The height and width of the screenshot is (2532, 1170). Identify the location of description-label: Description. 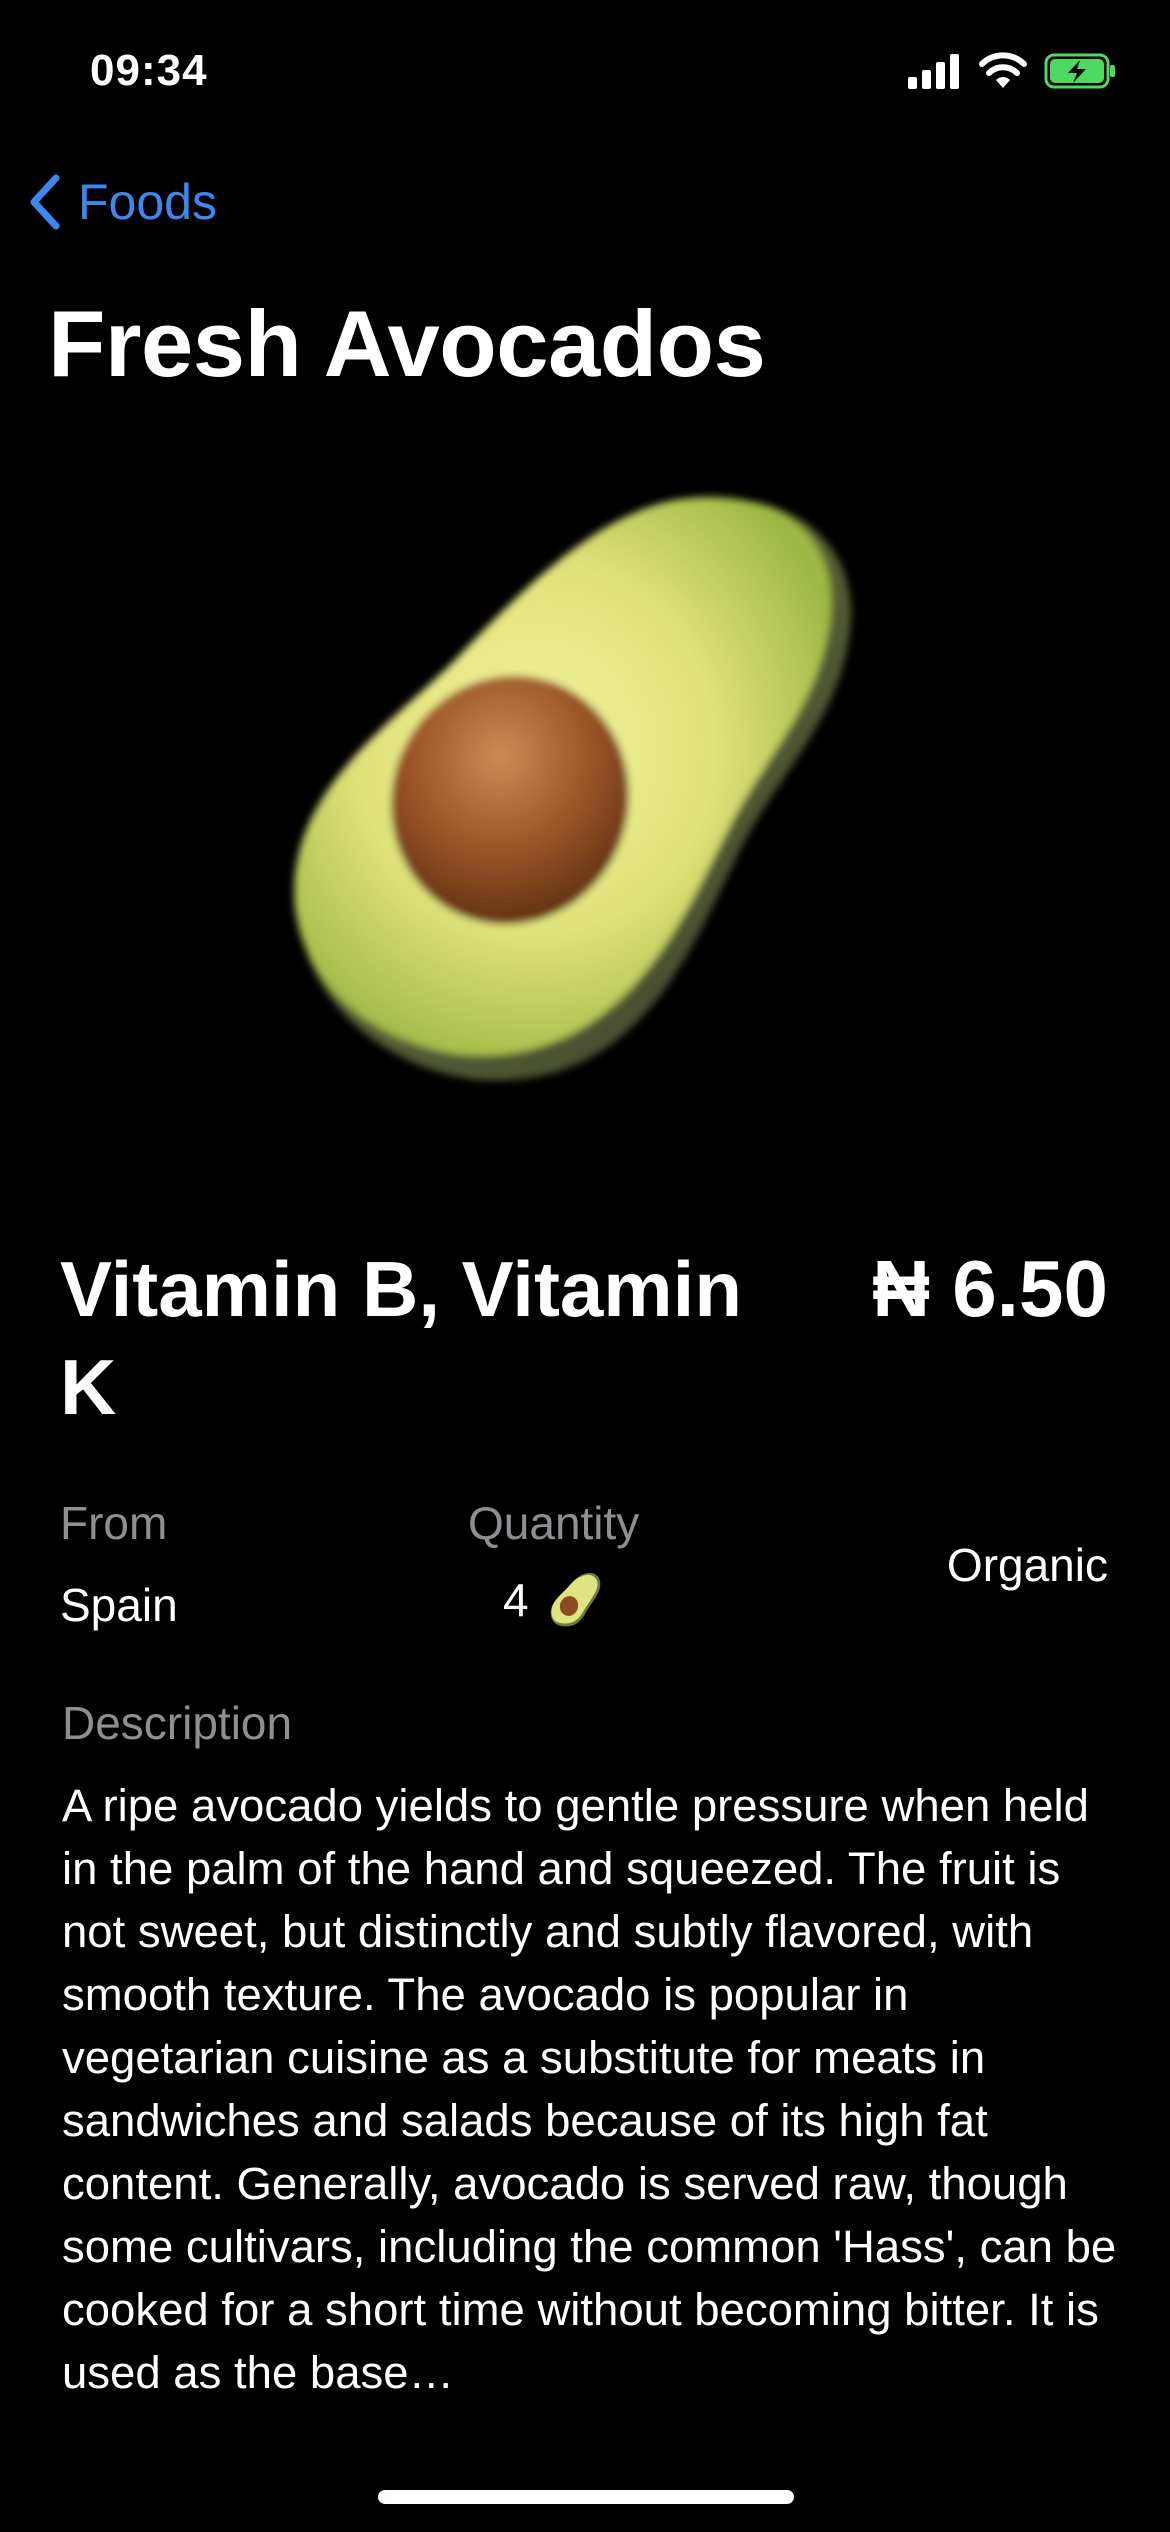
(177, 1723).